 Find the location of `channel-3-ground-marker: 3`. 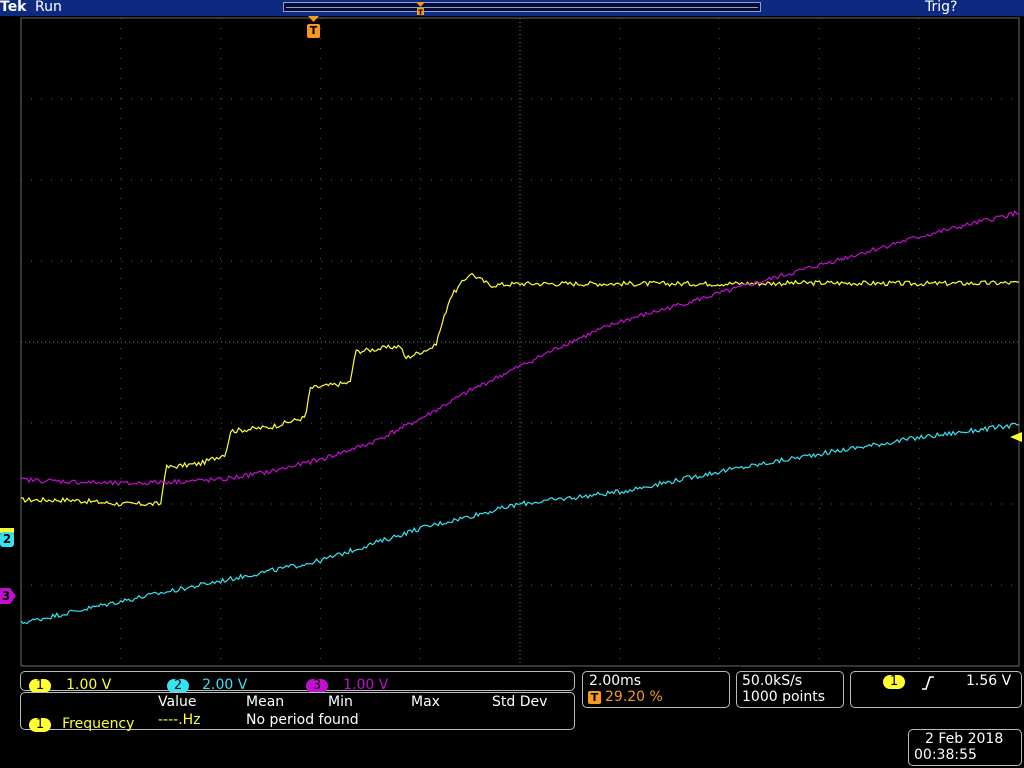

channel-3-ground-marker: 3 is located at coordinates (9, 596).